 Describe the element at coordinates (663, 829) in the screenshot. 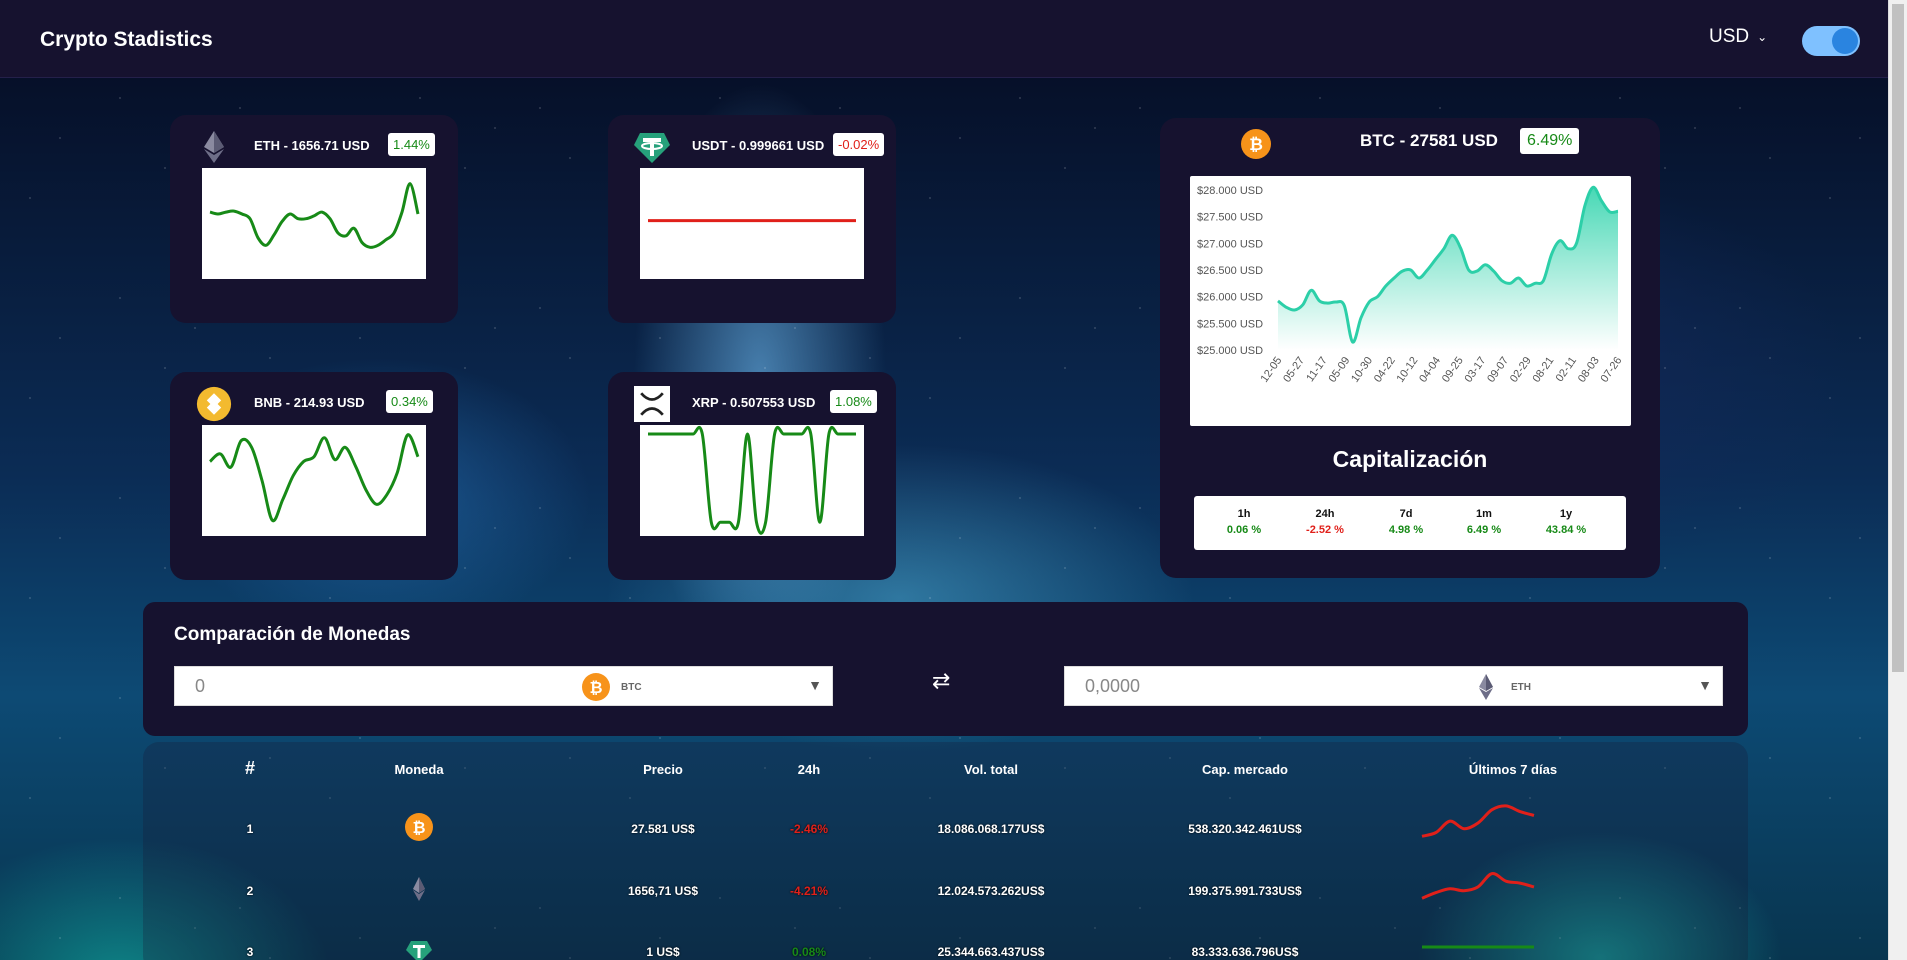

I see `row-price: 27.581 US$` at that location.